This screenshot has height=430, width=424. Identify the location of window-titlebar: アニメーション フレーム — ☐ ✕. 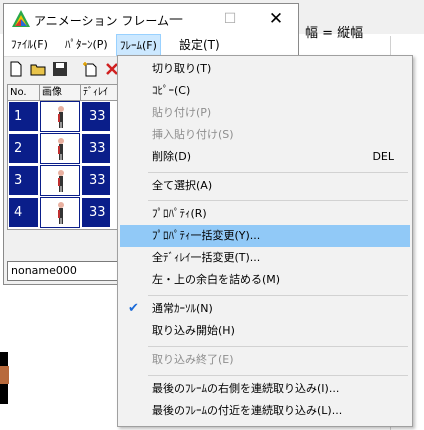
(151, 19).